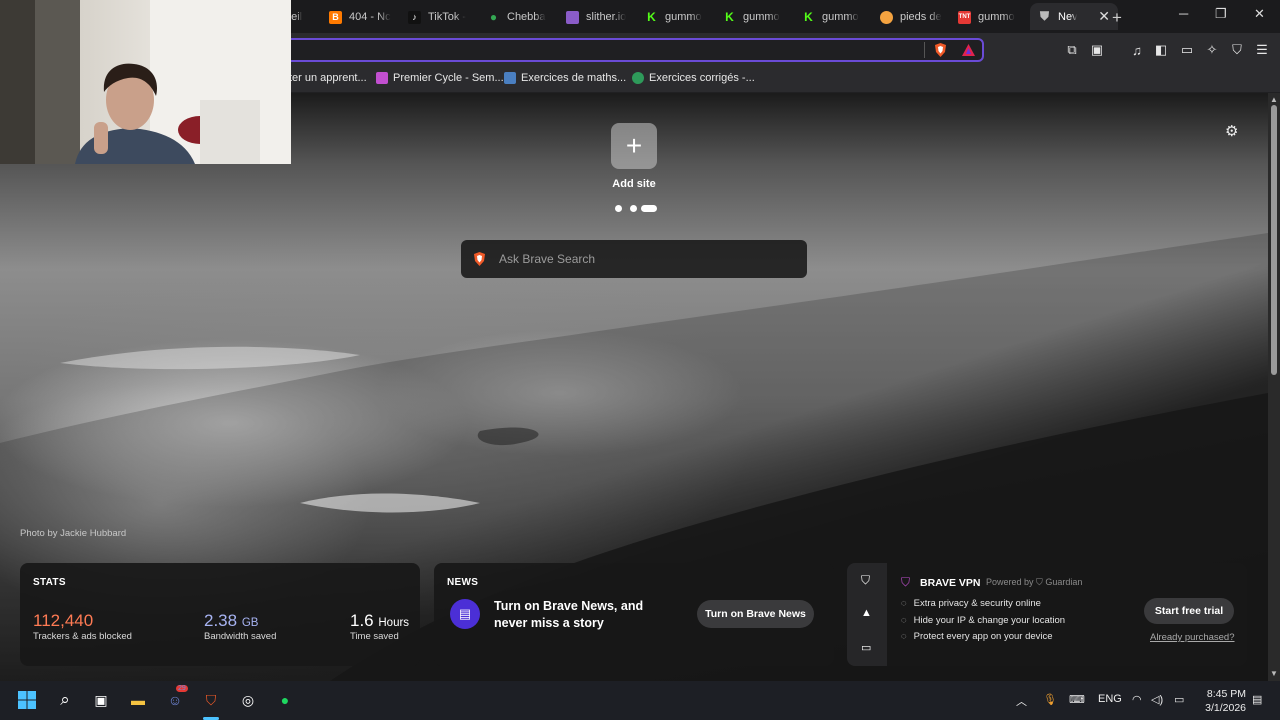  What do you see at coordinates (285, 700) in the screenshot?
I see `spotify-icon: ●` at bounding box center [285, 700].